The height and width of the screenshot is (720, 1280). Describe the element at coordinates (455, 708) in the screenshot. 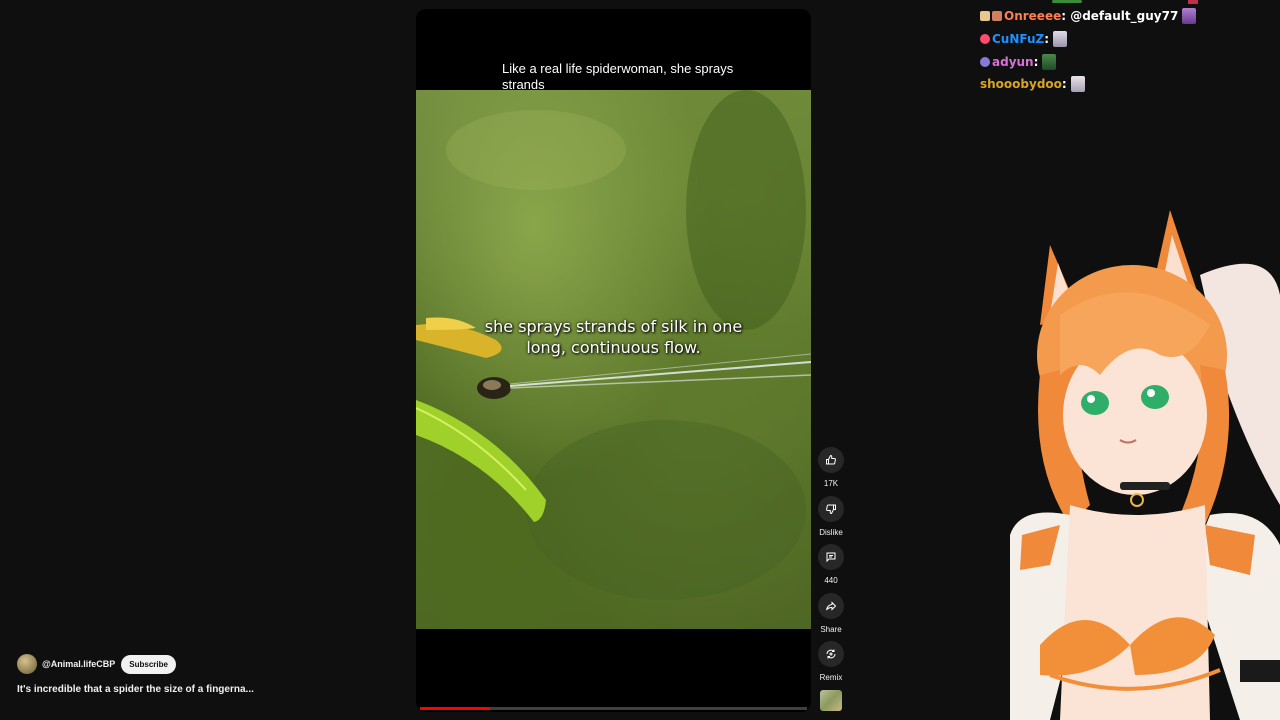

I see `video-progress-fill` at that location.